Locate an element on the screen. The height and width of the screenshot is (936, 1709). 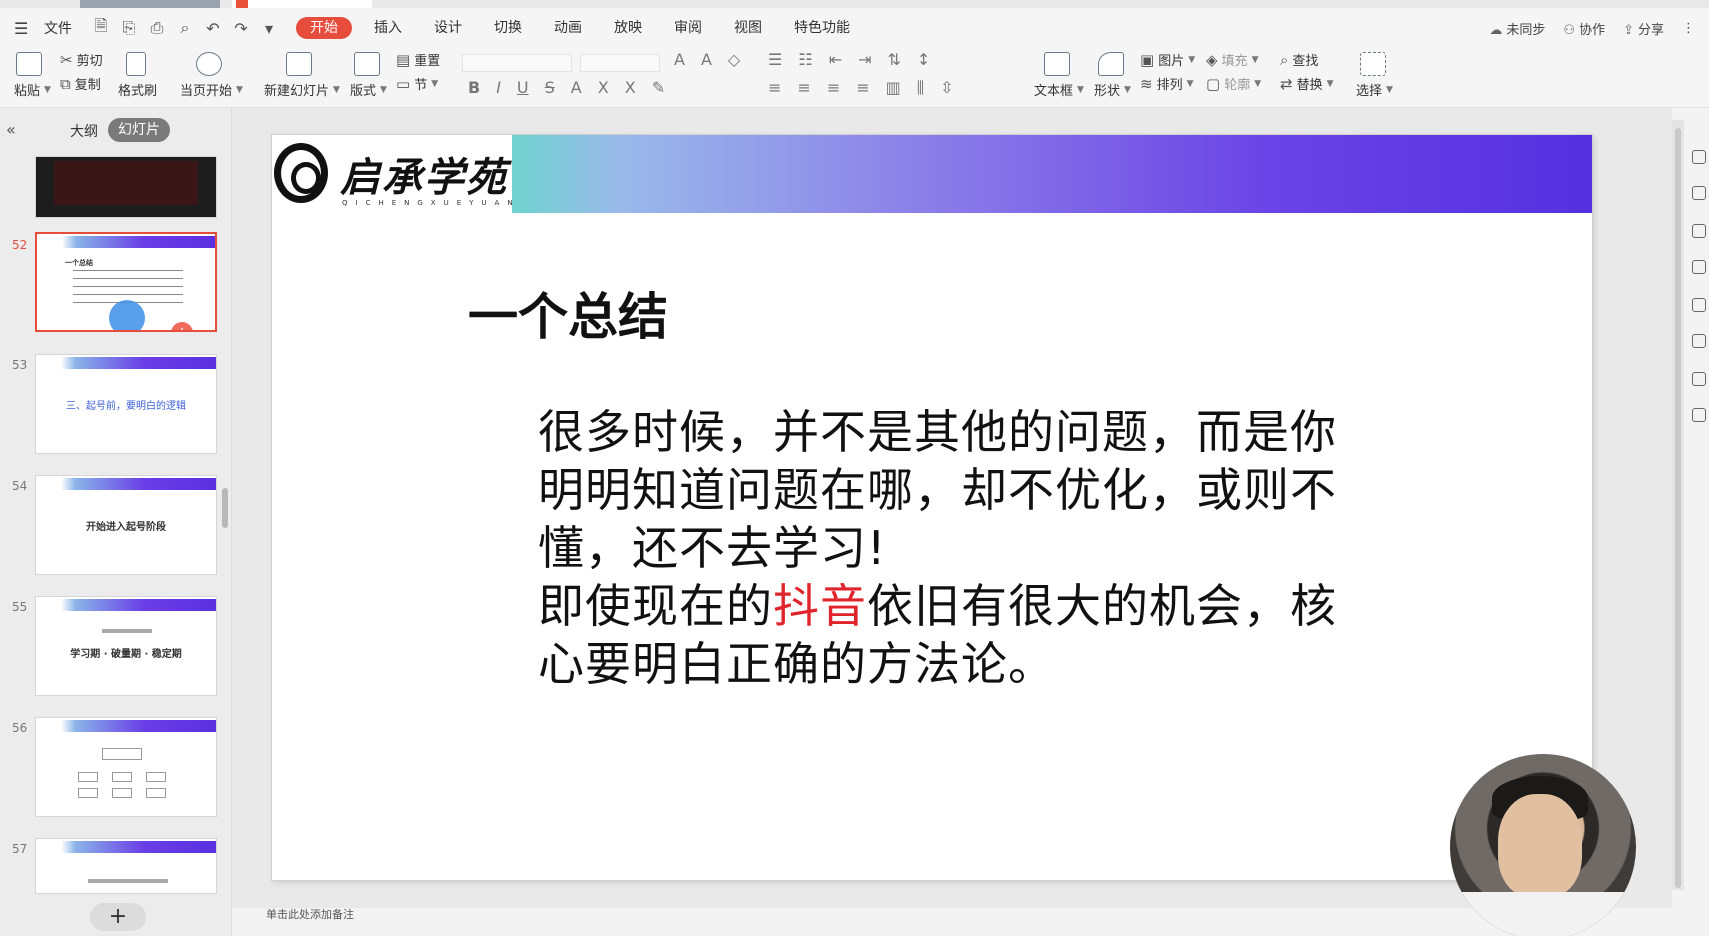
tab-insert: 插入 is located at coordinates (388, 28).